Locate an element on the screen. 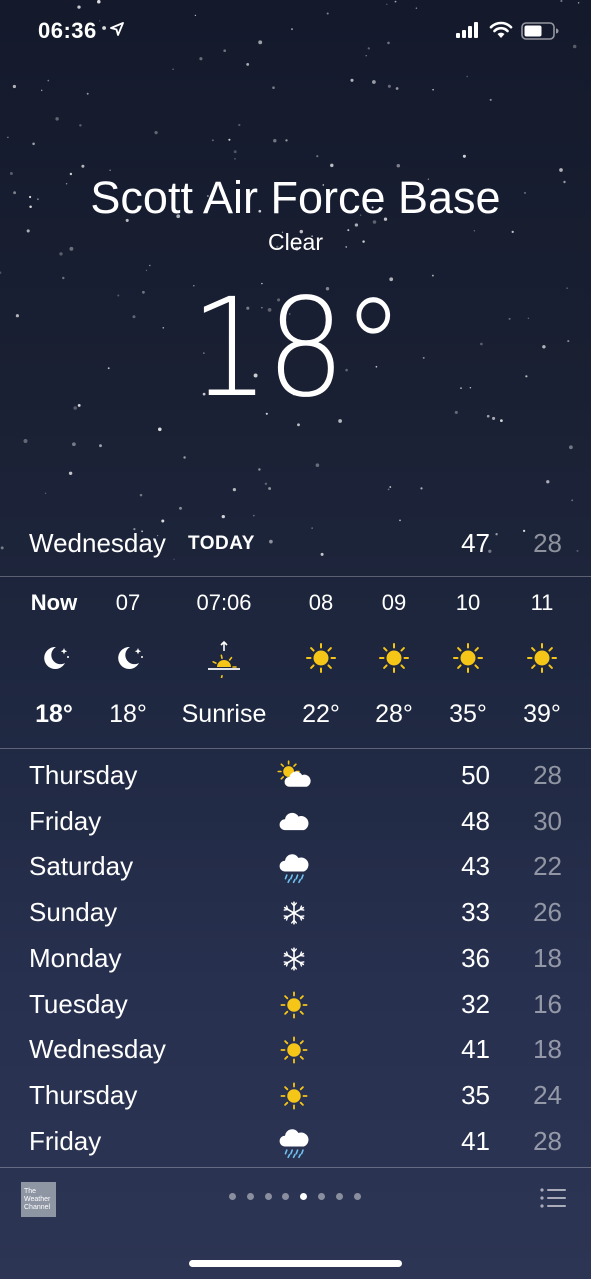 Image resolution: width=591 pixels, height=1279 pixels. hourly-time: 10 is located at coordinates (468, 602).